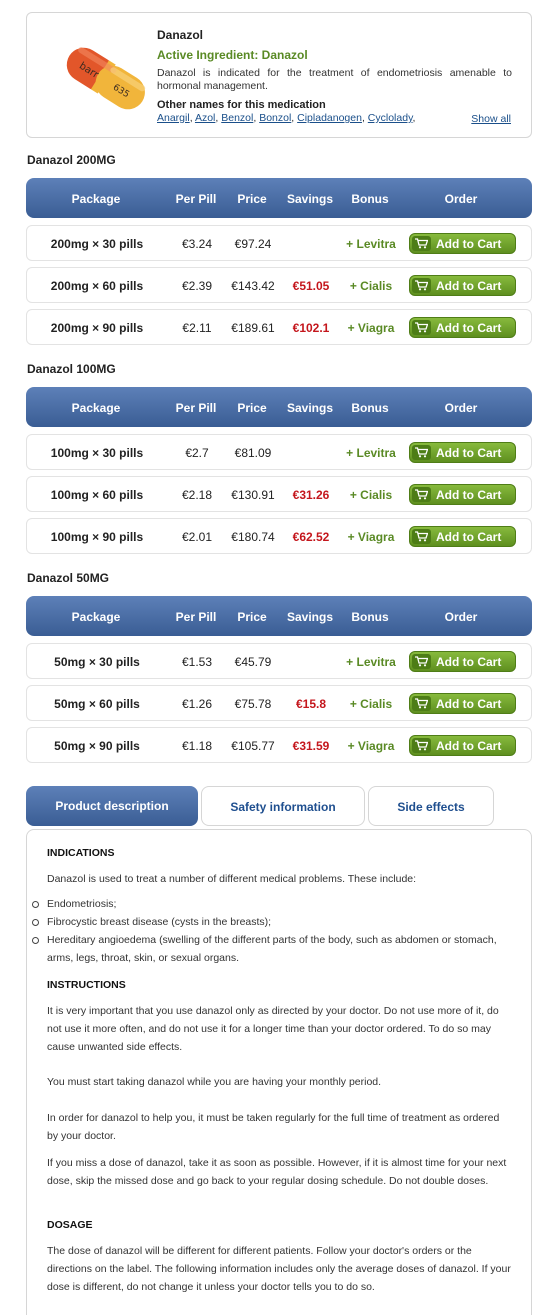  Describe the element at coordinates (97, 746) in the screenshot. I see `package-cell: 50mg × 90 pills` at that location.